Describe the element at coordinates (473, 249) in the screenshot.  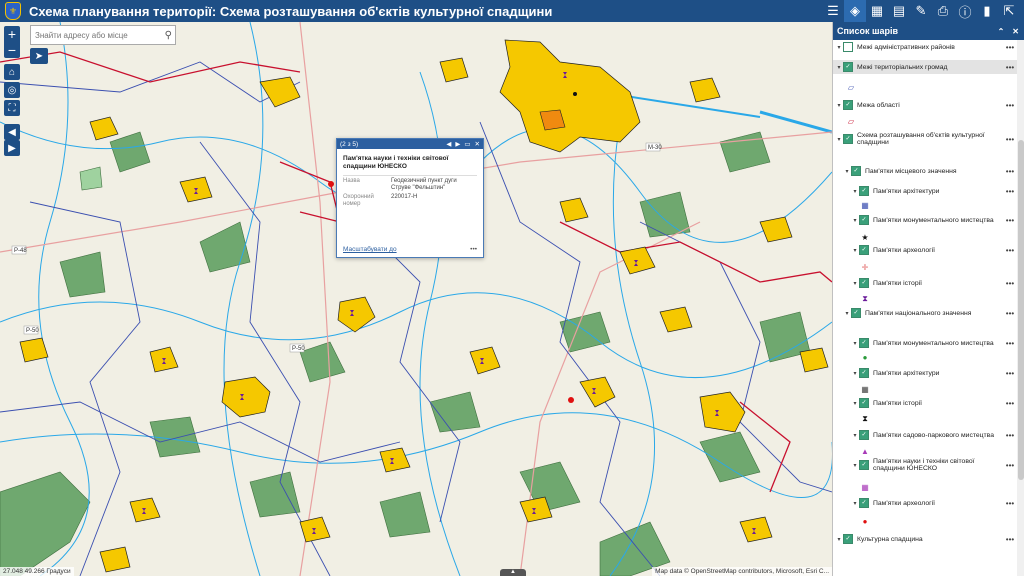
I see `popup-more-button: •••` at that location.